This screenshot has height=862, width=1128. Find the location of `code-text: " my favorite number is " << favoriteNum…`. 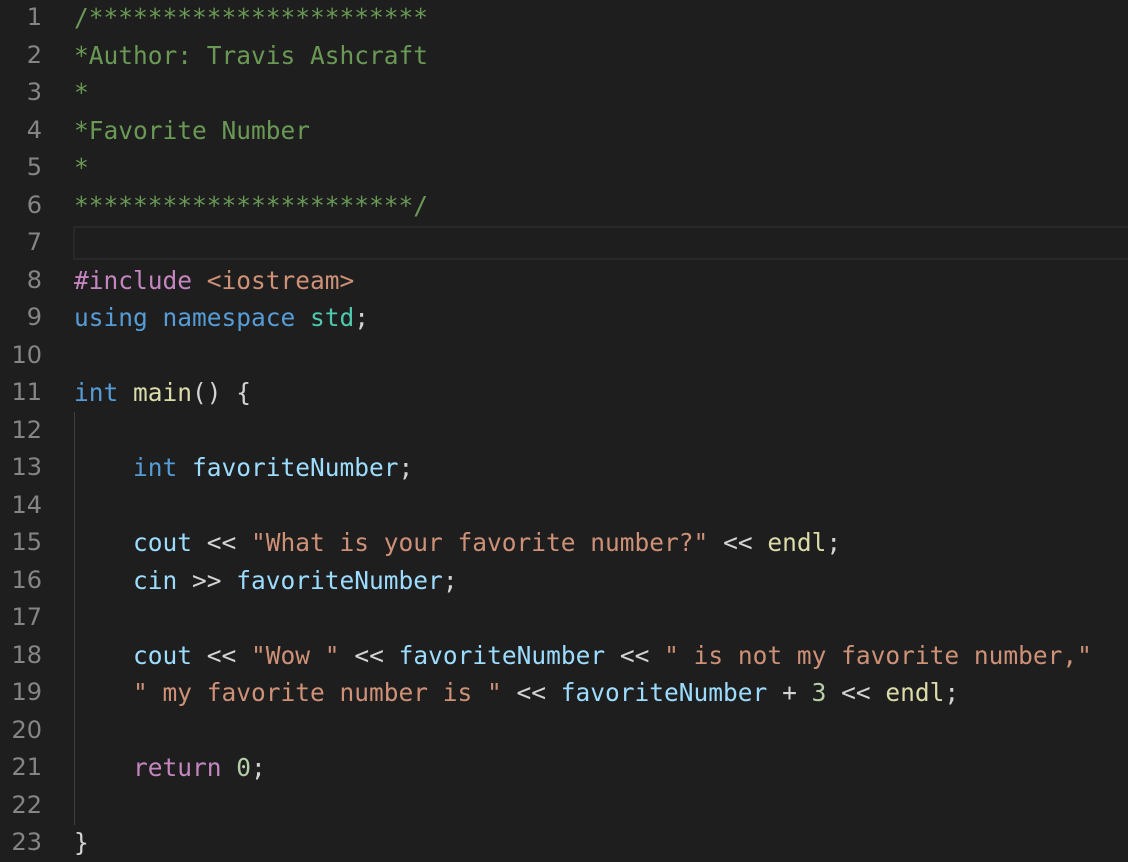

code-text: " my favorite number is " << favoriteNum… is located at coordinates (516, 693).